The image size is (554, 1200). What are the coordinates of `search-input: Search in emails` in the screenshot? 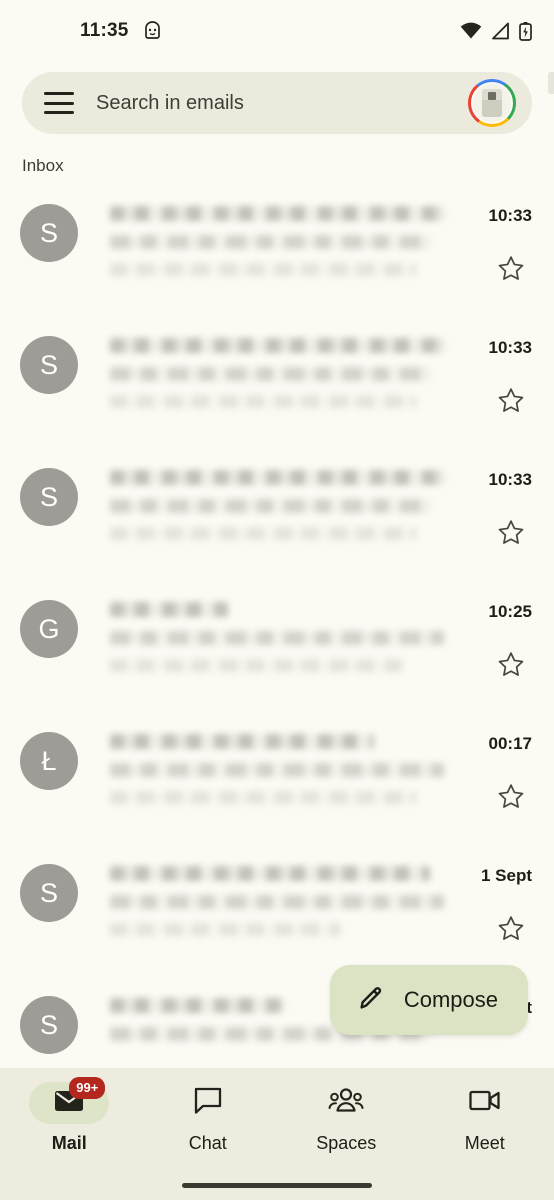 It's located at (282, 103).